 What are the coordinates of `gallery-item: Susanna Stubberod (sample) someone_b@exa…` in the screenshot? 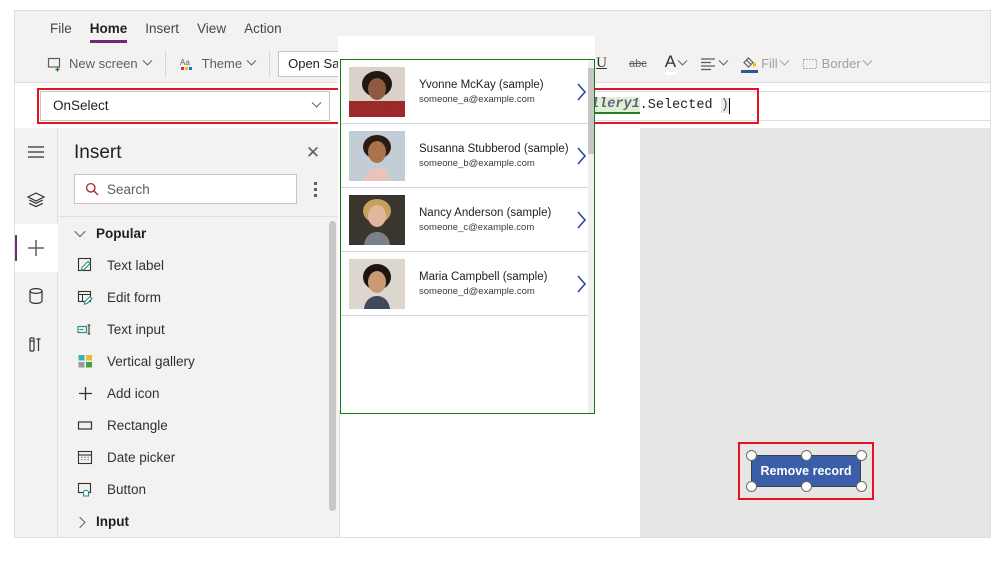 It's located at (467, 156).